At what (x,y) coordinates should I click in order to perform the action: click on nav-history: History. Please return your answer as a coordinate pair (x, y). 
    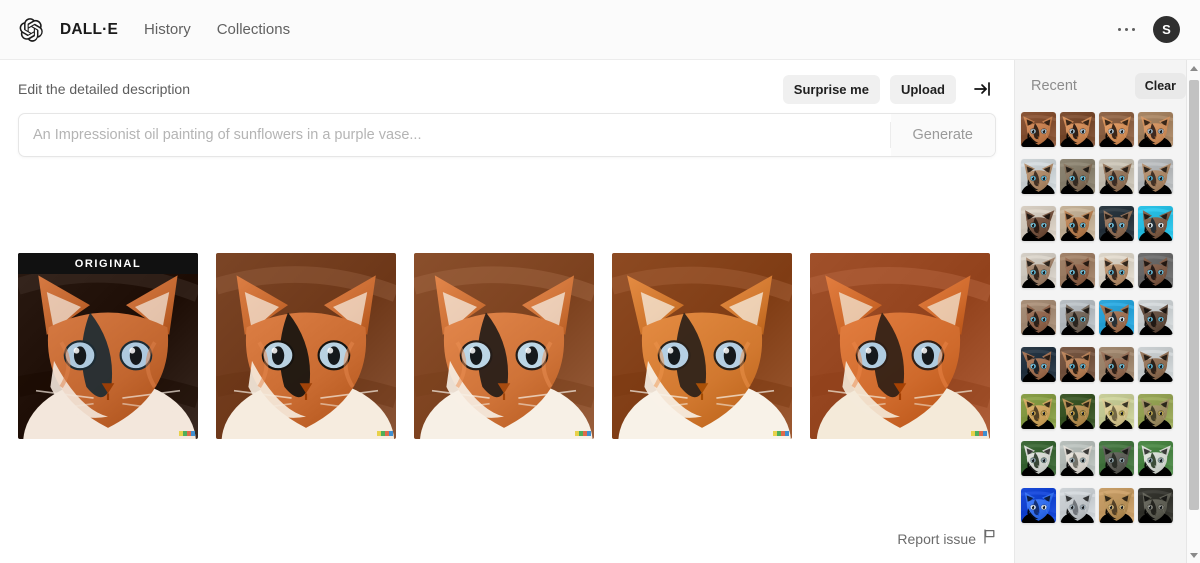
    Looking at the image, I should click on (167, 29).